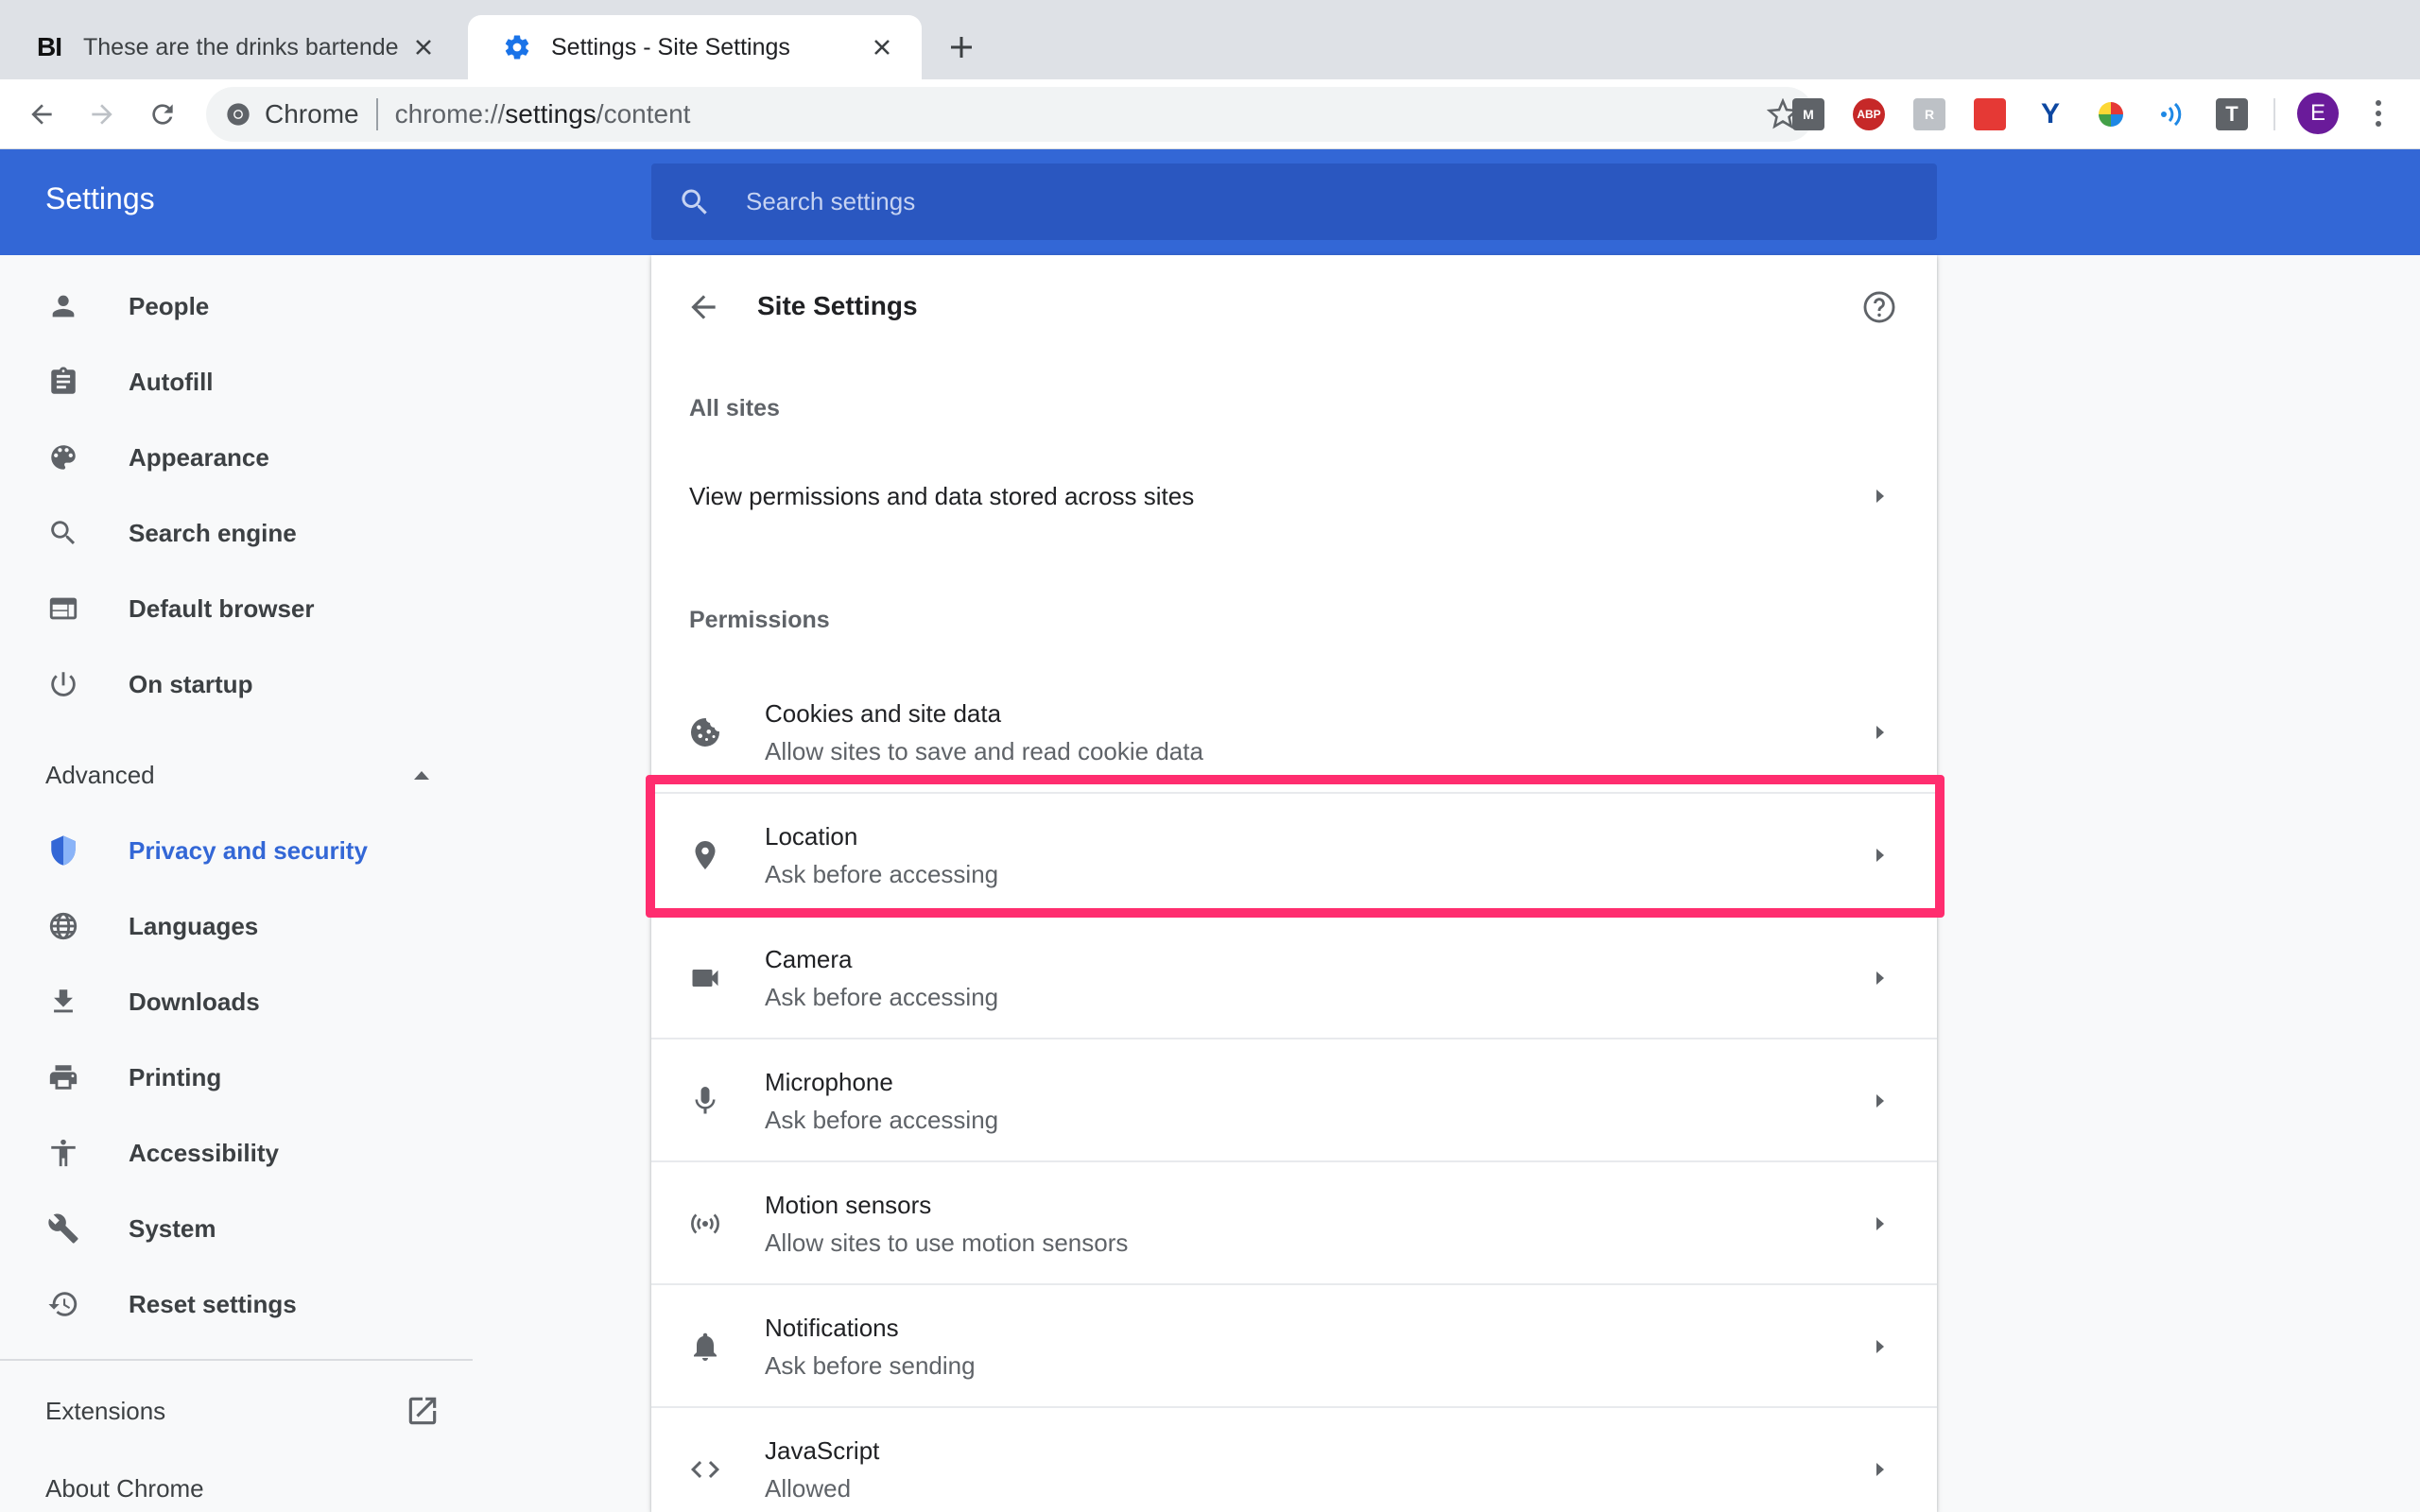 The height and width of the screenshot is (1512, 2420). What do you see at coordinates (63, 306) in the screenshot?
I see `person-icon` at bounding box center [63, 306].